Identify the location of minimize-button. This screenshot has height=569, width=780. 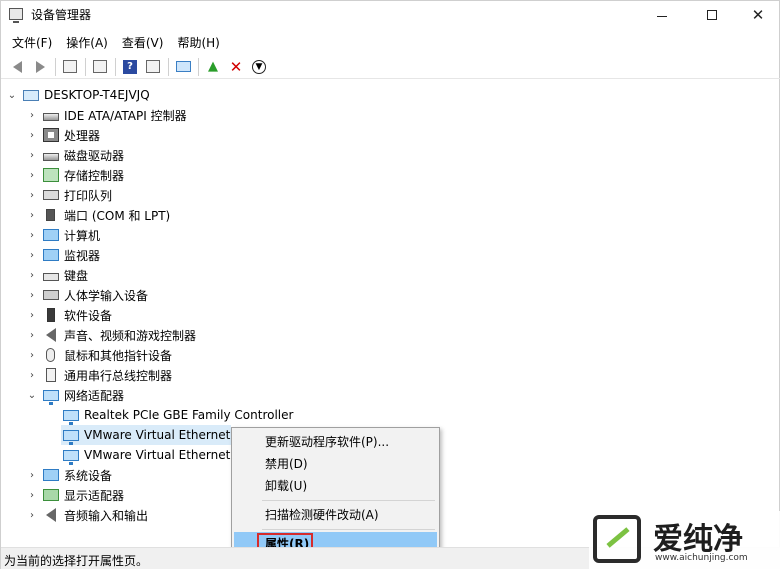
(662, 15).